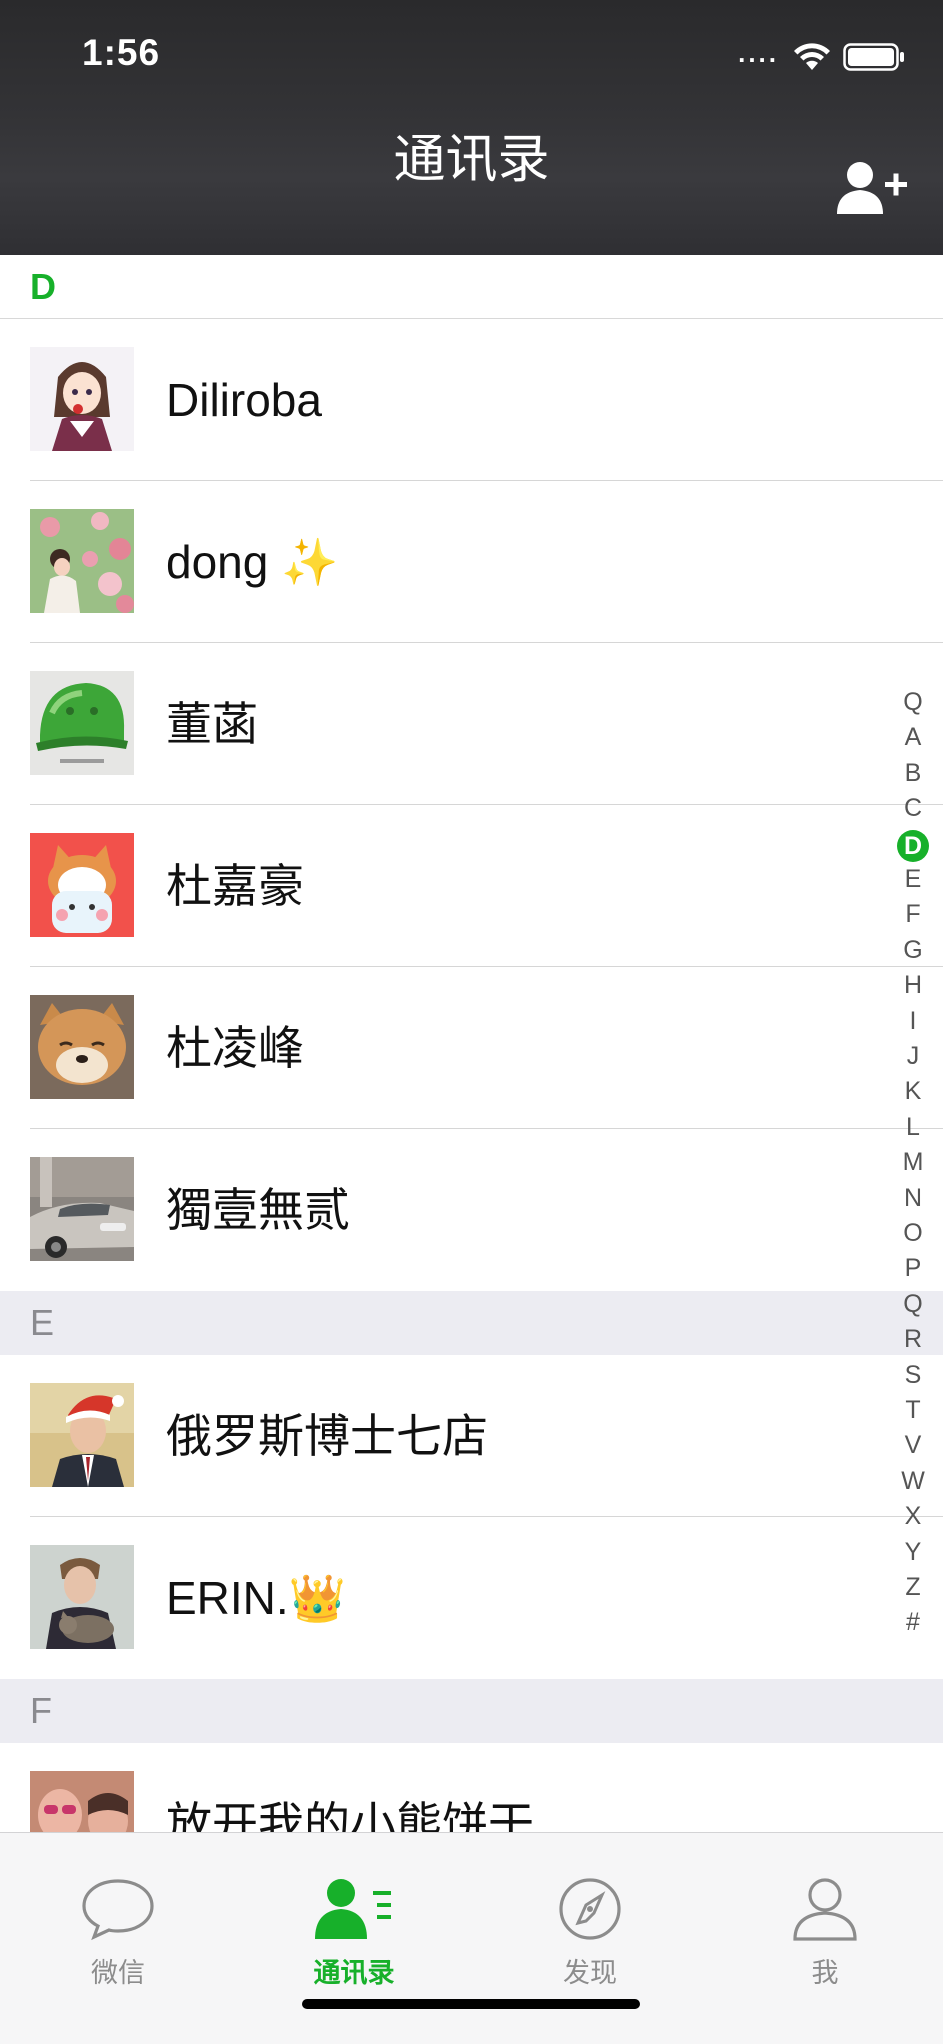 This screenshot has height=2044, width=943. I want to click on chat-bubble-icon, so click(118, 1910).